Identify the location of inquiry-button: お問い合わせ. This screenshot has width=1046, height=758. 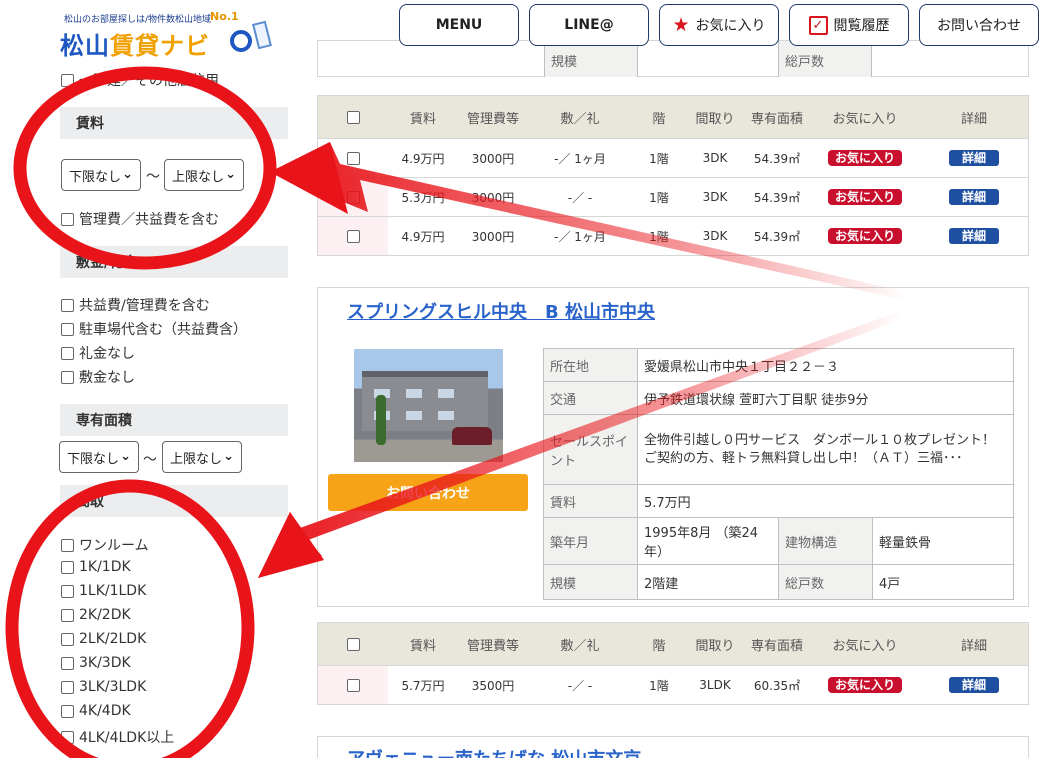
(428, 492).